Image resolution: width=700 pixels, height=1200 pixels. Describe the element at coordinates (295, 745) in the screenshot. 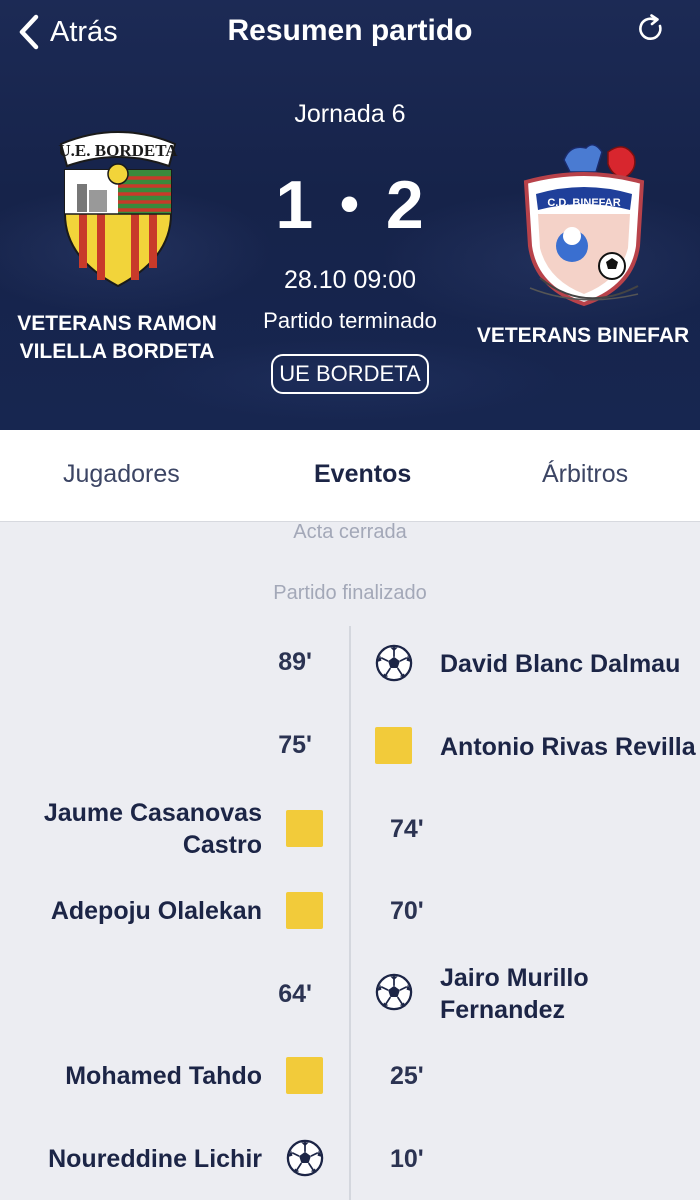

I see `event-minute: 75'` at that location.